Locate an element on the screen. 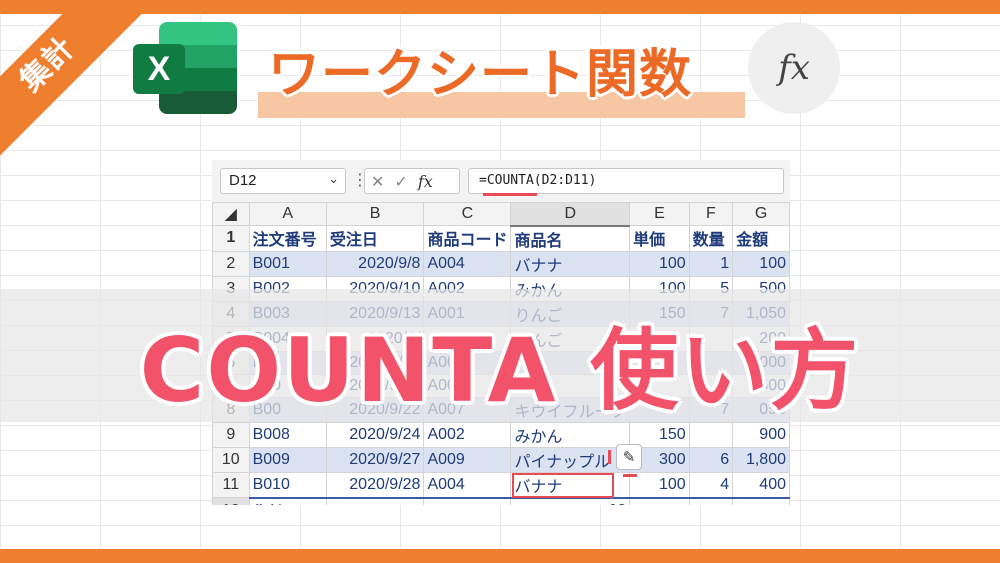  cell: A009 is located at coordinates (467, 459).